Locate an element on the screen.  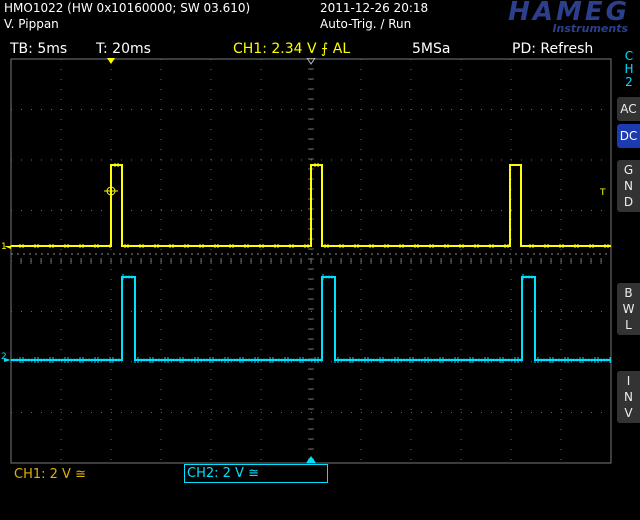
timebase-readout: TB: 5ms is located at coordinates (38, 49).